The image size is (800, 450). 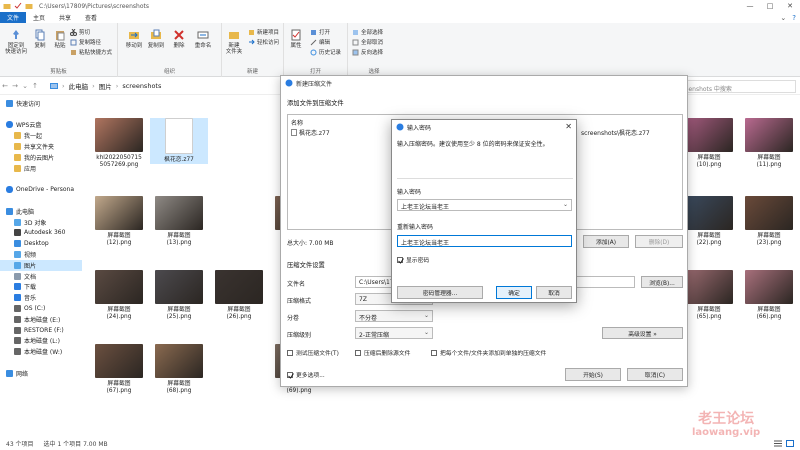 I want to click on details-view-icon, so click(x=778, y=443).